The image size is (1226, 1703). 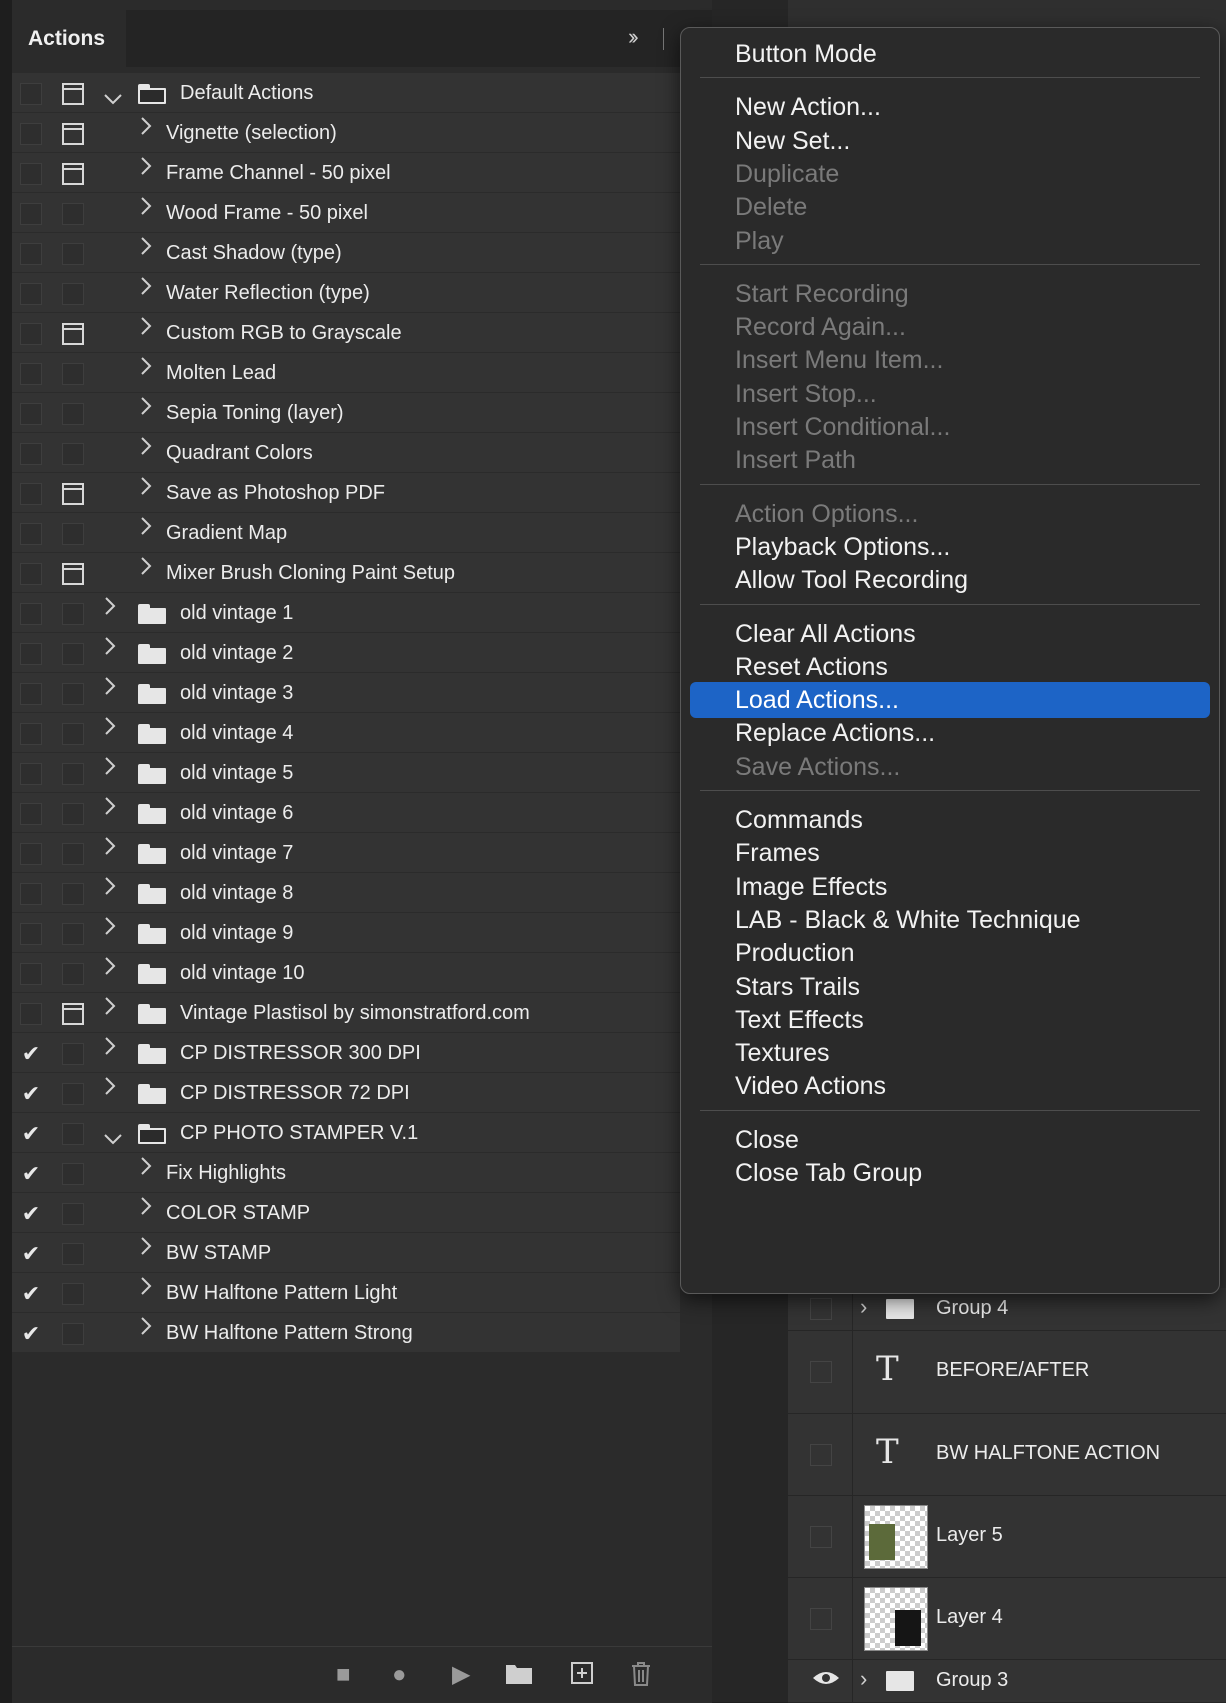 What do you see at coordinates (826, 1680) in the screenshot?
I see `eye-icon` at bounding box center [826, 1680].